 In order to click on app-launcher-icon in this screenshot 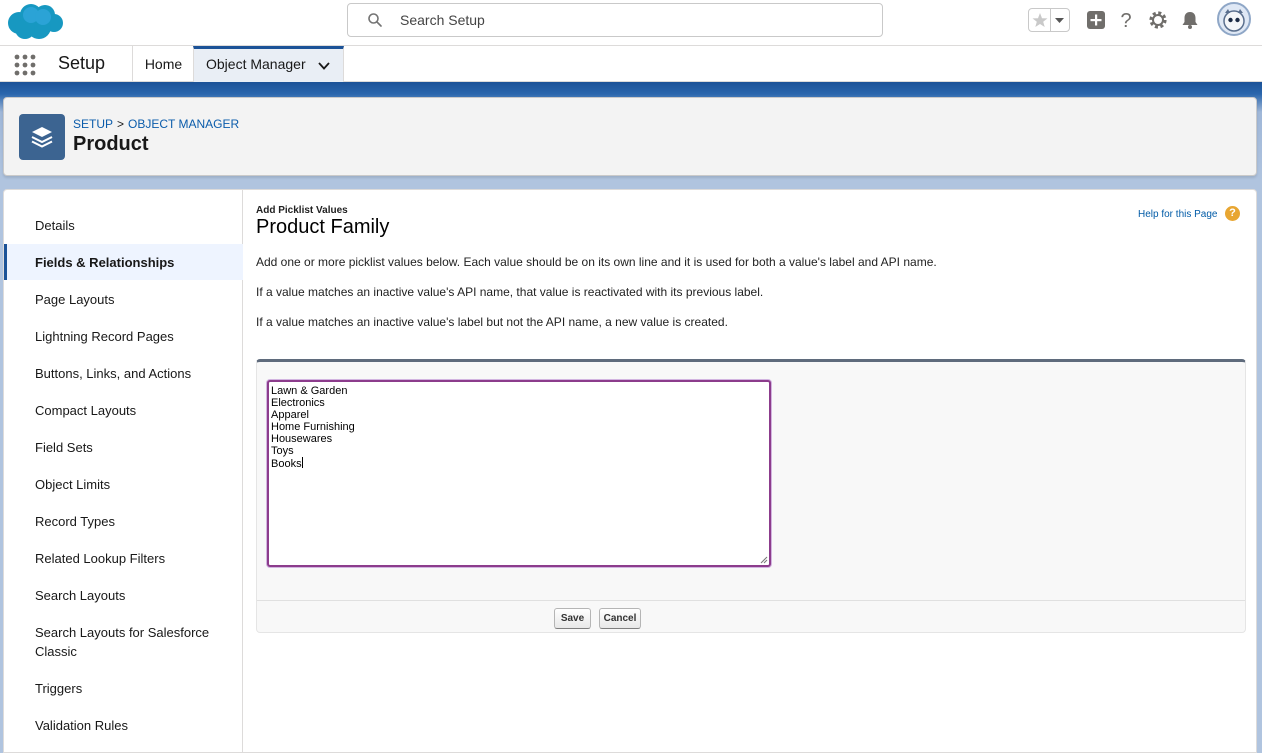, I will do `click(25, 65)`.